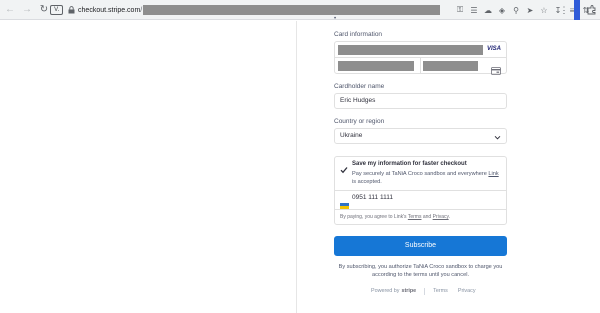 The image size is (600, 313). What do you see at coordinates (425, 291) in the screenshot?
I see `footer-divider` at bounding box center [425, 291].